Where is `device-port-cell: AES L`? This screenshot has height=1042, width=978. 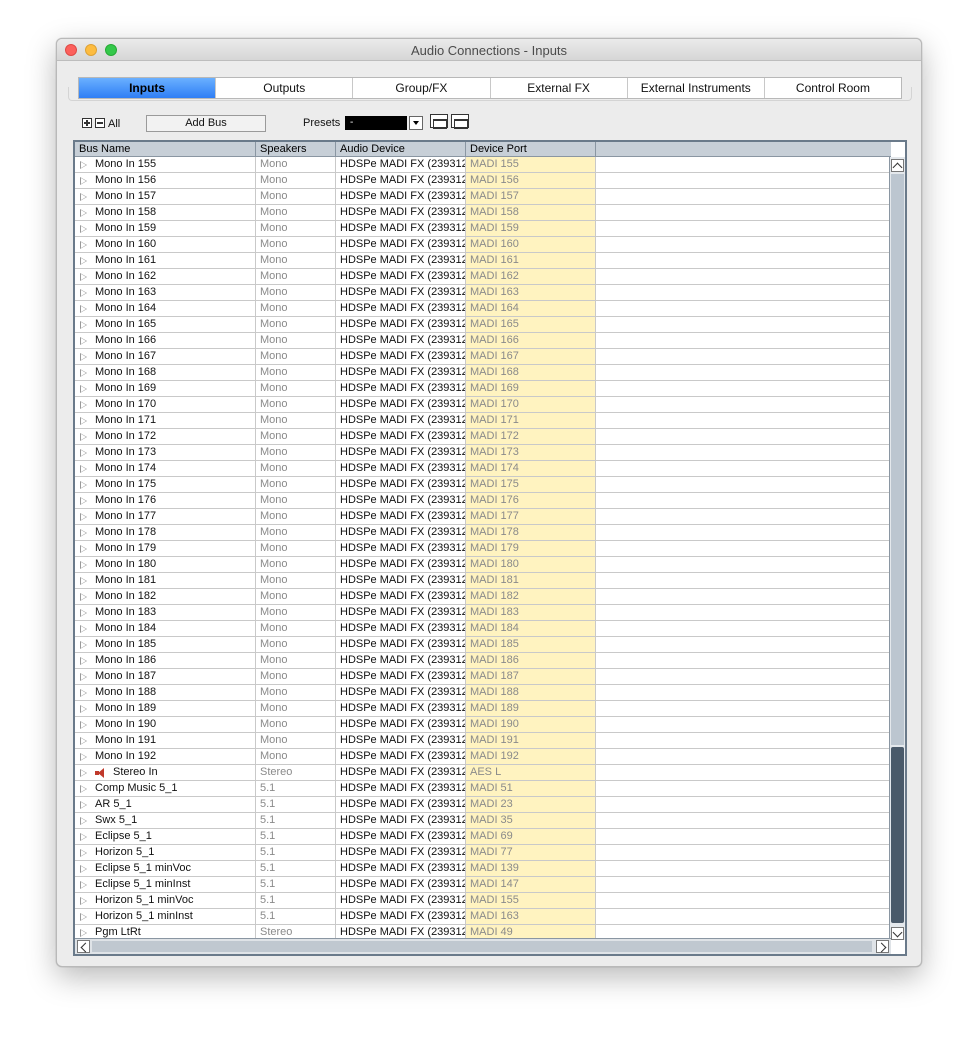 device-port-cell: AES L is located at coordinates (531, 772).